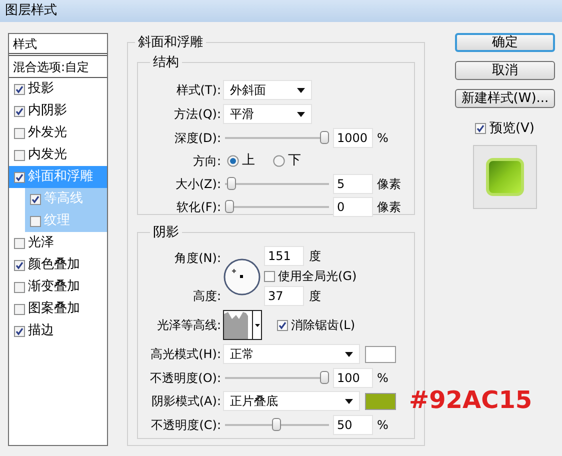 The width and height of the screenshot is (562, 456). Describe the element at coordinates (242, 277) in the screenshot. I see `angle-dial` at that location.